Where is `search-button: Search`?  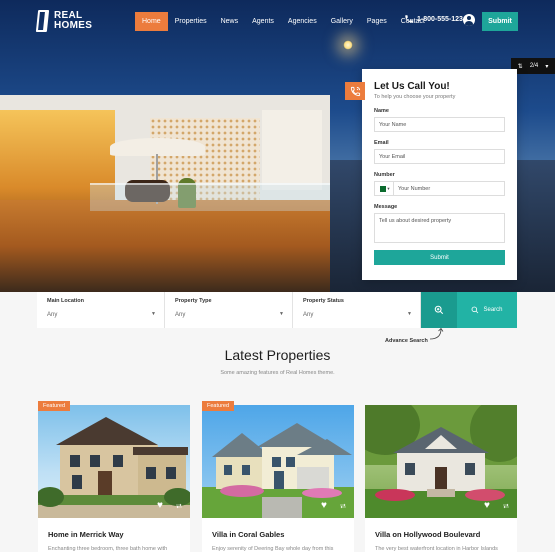
search-button: Search is located at coordinates (487, 310).